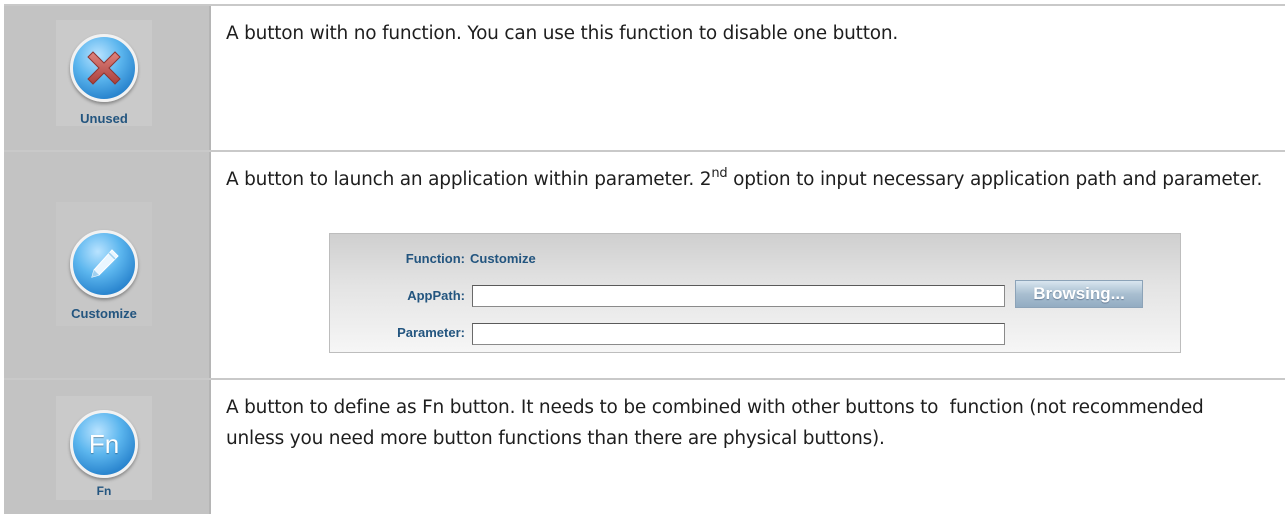 The width and height of the screenshot is (1287, 514). Describe the element at coordinates (435, 258) in the screenshot. I see `function-label: Function:` at that location.